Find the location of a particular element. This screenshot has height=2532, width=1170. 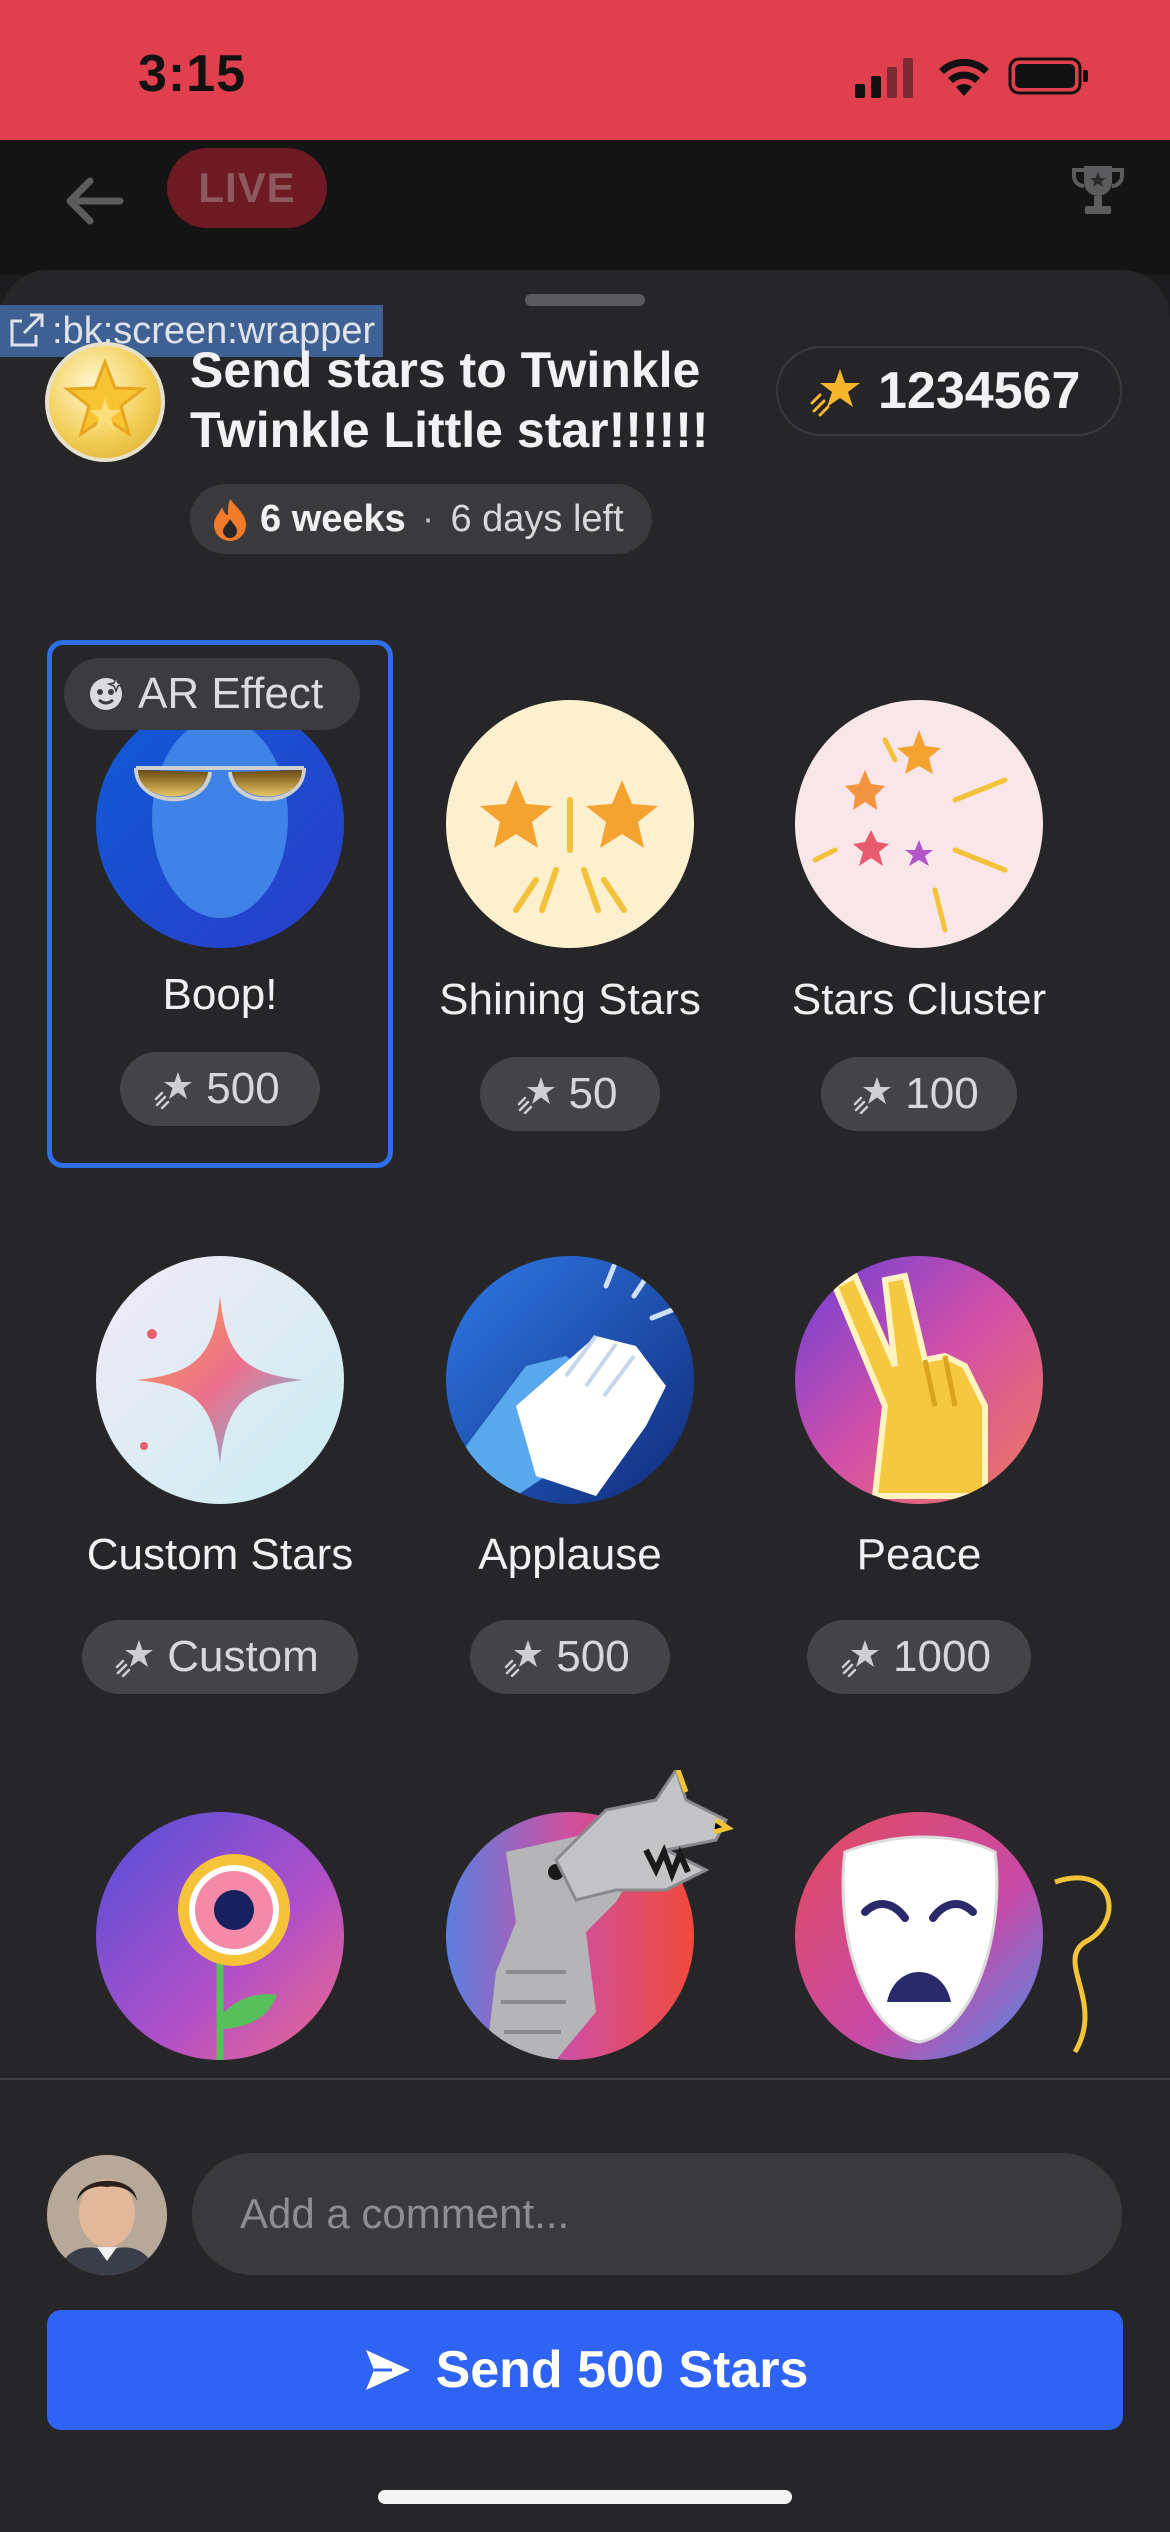

ribbon-icon is located at coordinates (1083, 1964).